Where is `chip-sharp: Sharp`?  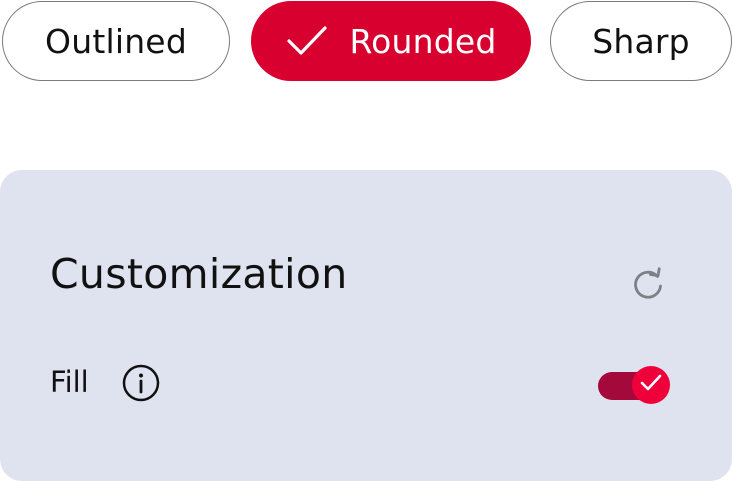 chip-sharp: Sharp is located at coordinates (641, 41).